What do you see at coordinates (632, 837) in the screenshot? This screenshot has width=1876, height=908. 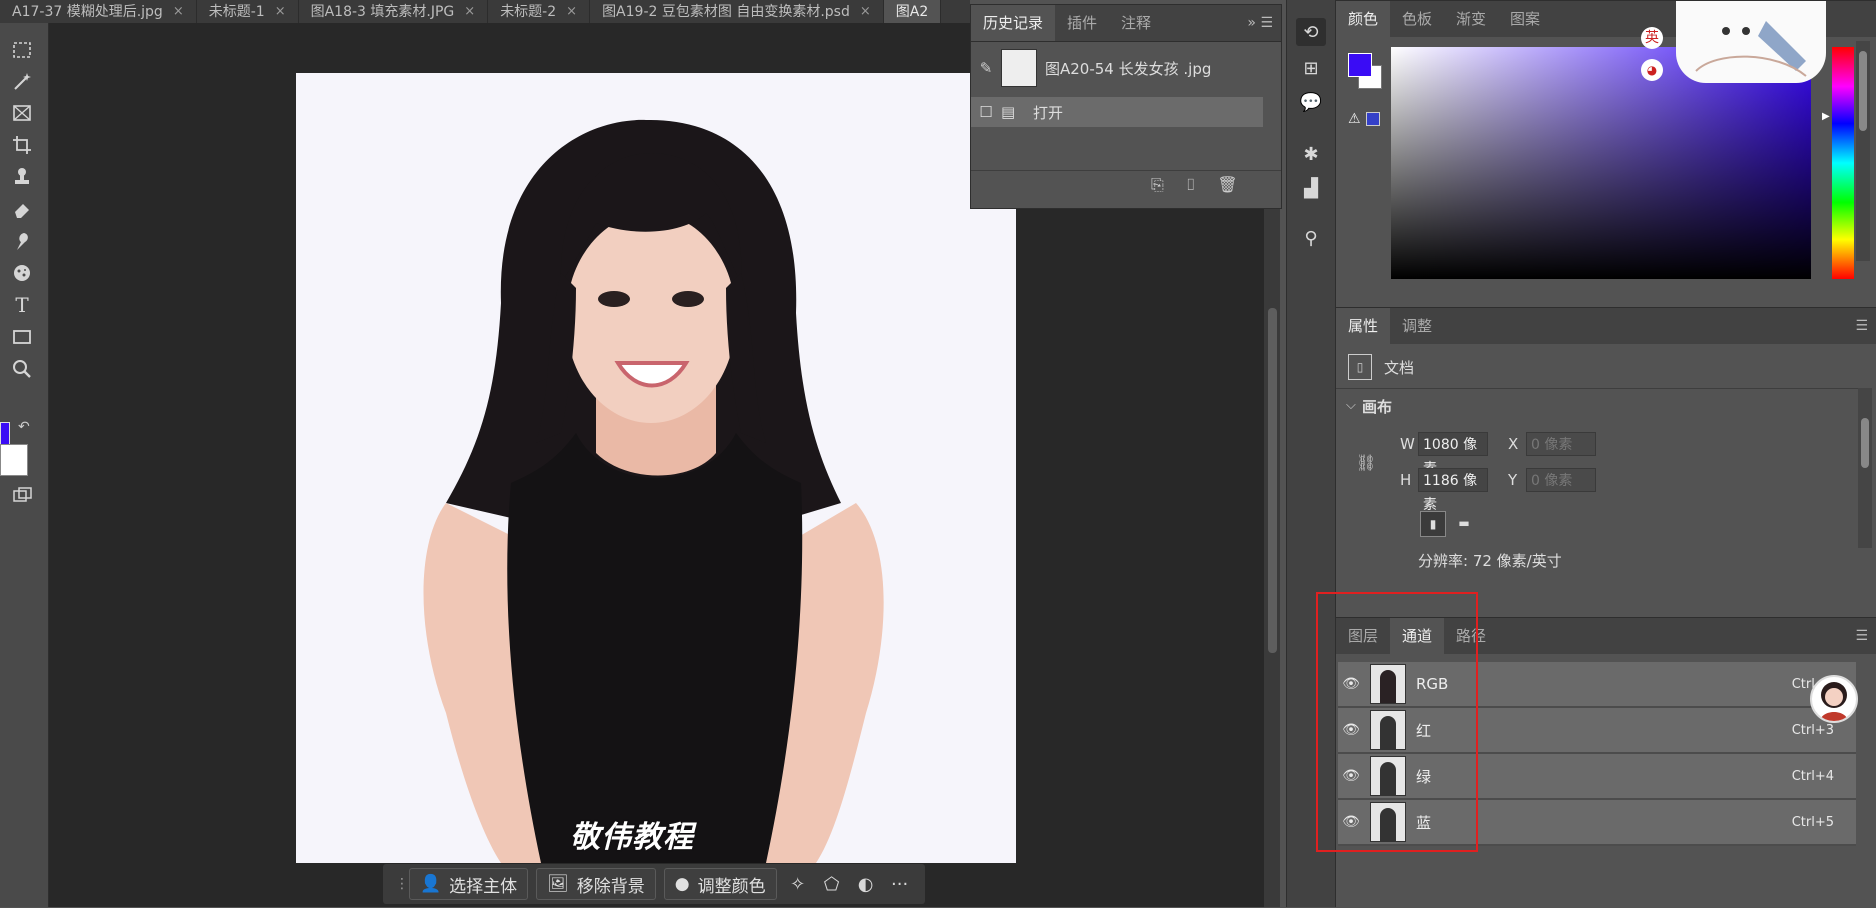 I see `watermark-text: 敬伟教程` at bounding box center [632, 837].